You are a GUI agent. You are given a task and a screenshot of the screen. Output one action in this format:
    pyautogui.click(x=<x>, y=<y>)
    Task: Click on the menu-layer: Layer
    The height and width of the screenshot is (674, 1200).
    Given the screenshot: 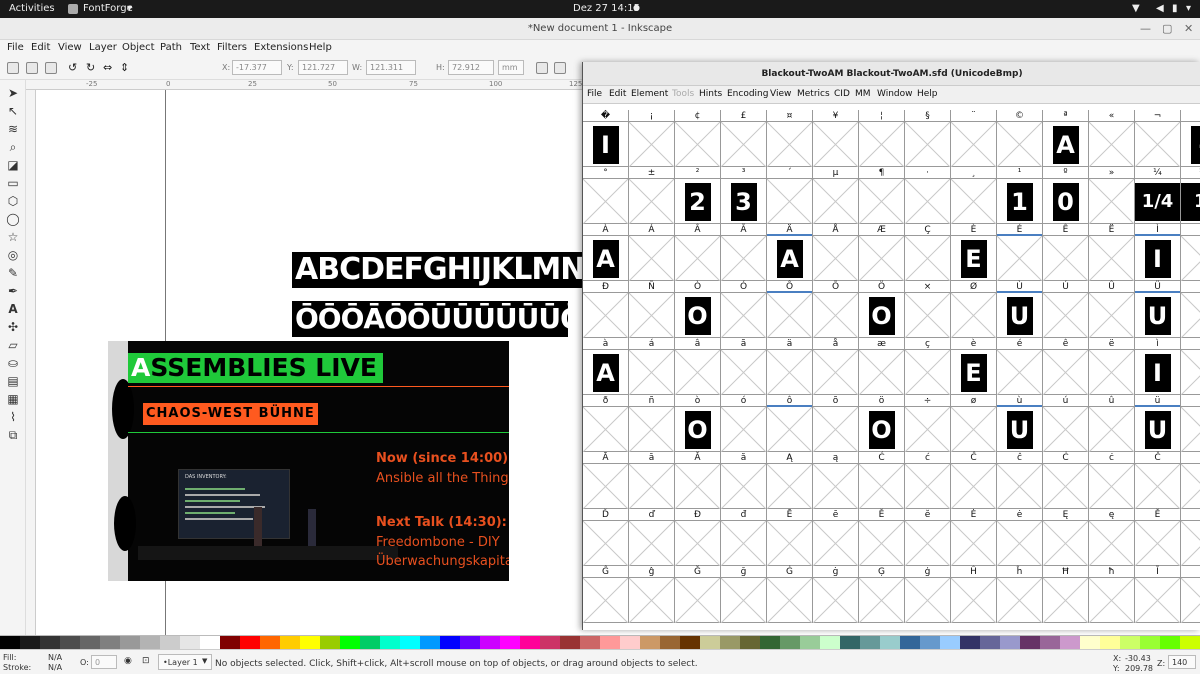 What is the action you would take?
    pyautogui.click(x=103, y=47)
    